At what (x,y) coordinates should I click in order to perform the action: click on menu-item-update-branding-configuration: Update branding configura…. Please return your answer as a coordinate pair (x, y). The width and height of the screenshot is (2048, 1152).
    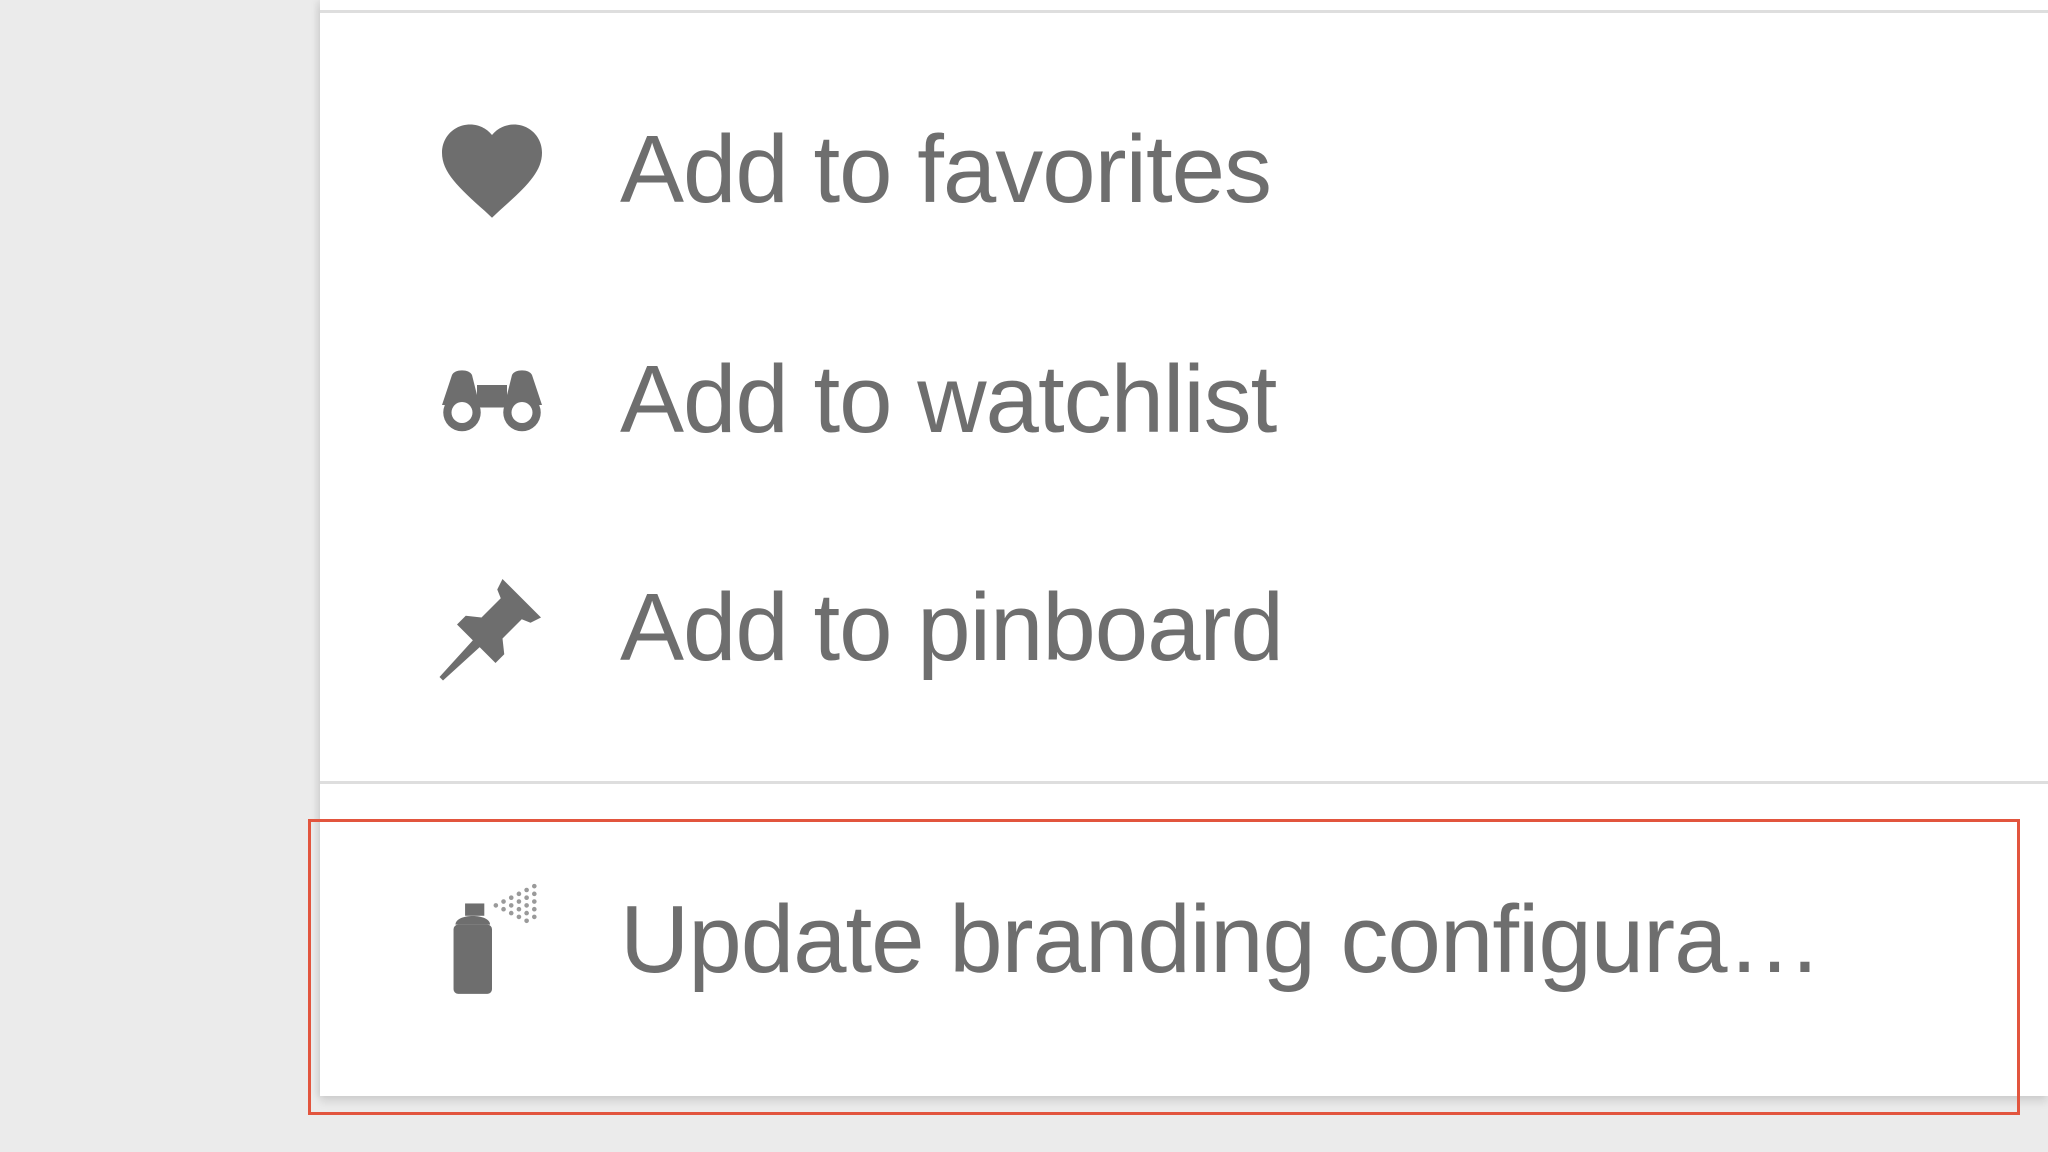
    Looking at the image, I should click on (1184, 940).